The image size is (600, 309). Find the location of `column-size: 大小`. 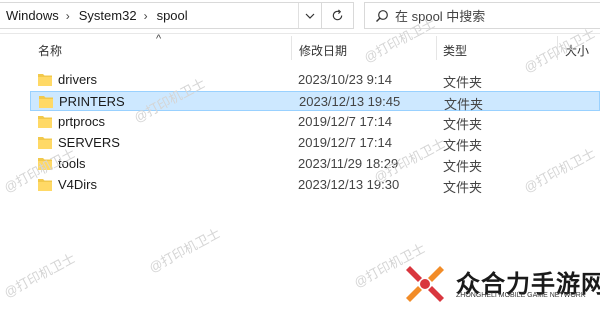

column-size: 大小 is located at coordinates (577, 50).